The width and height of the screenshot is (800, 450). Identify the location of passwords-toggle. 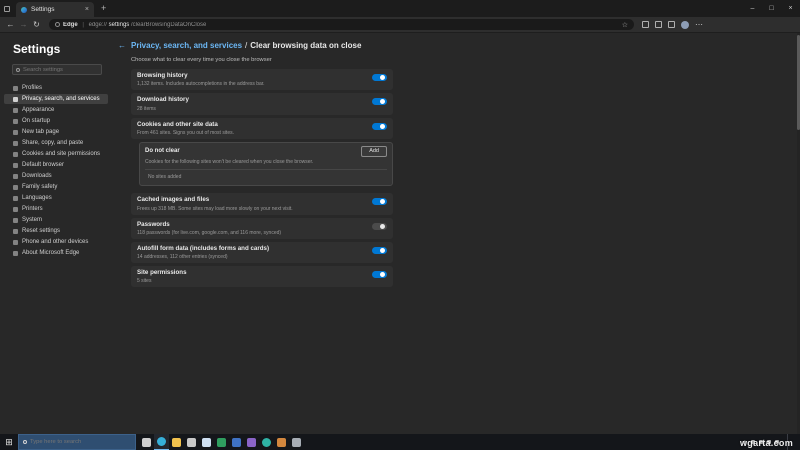
(379, 226).